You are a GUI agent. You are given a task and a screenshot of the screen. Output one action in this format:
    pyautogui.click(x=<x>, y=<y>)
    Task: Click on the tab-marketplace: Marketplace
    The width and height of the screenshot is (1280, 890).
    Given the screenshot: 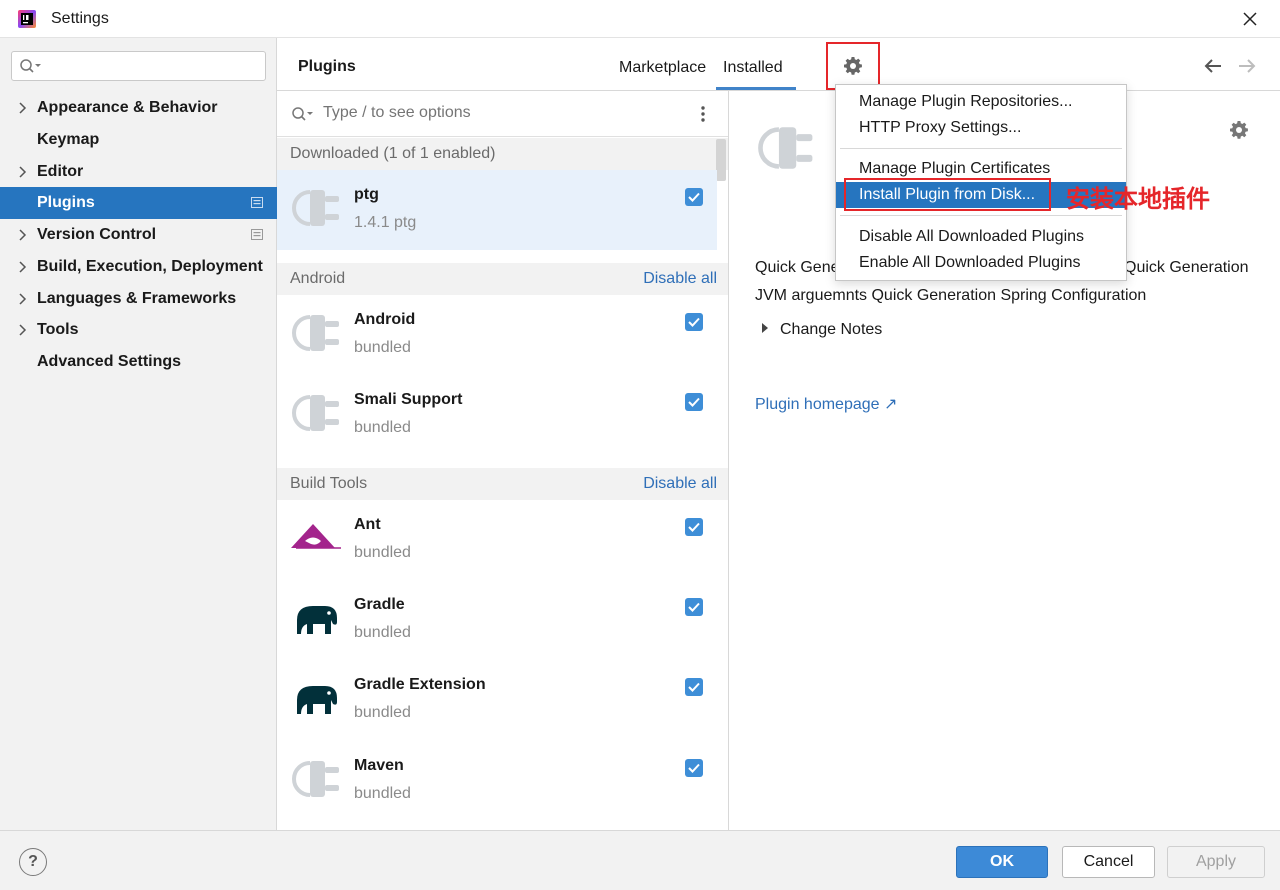 What is the action you would take?
    pyautogui.click(x=662, y=68)
    